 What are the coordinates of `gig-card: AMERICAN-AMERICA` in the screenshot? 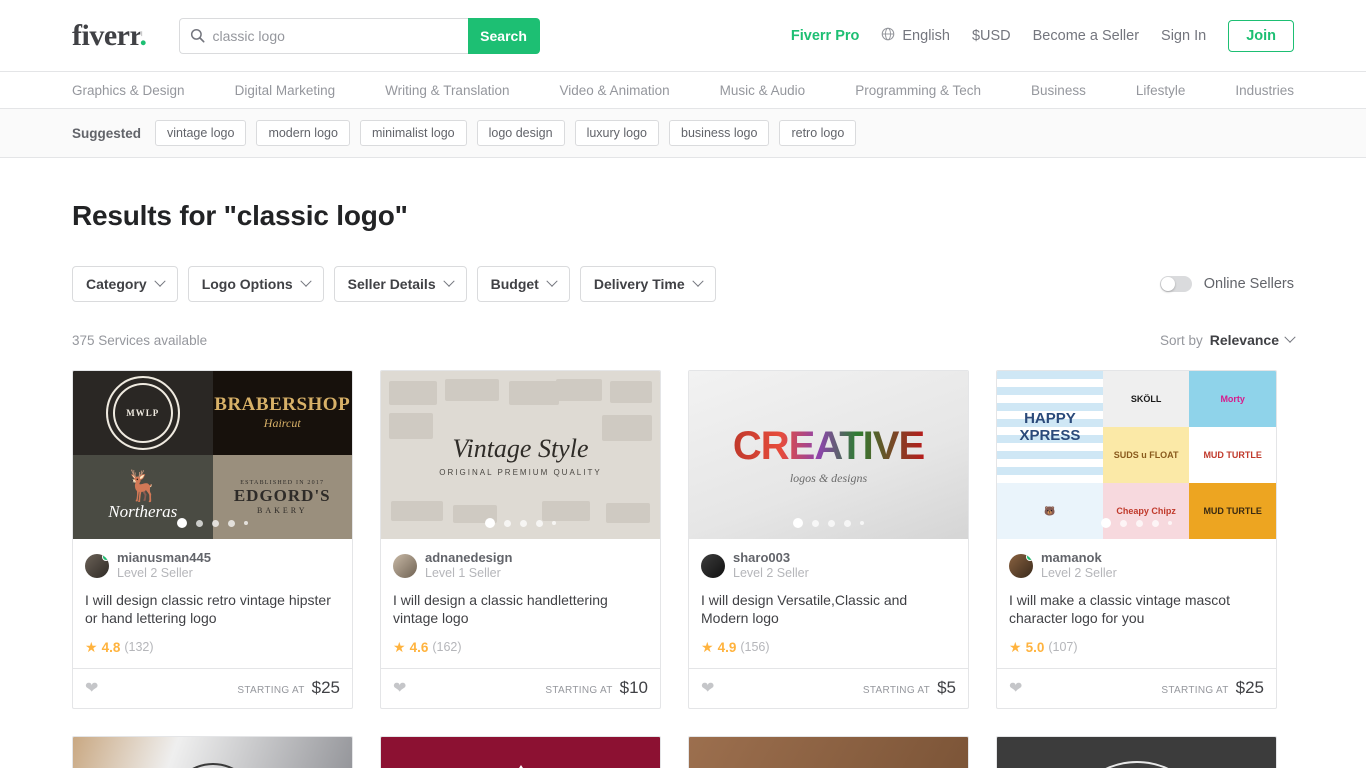 It's located at (1136, 751).